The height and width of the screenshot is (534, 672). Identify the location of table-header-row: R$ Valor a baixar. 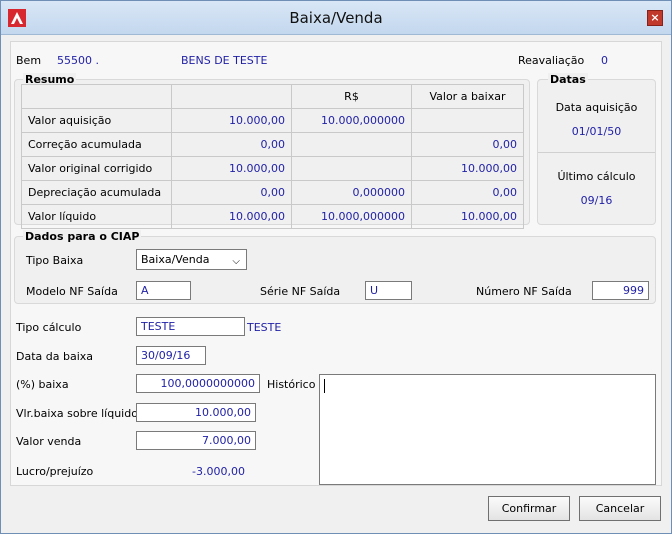
(272, 96).